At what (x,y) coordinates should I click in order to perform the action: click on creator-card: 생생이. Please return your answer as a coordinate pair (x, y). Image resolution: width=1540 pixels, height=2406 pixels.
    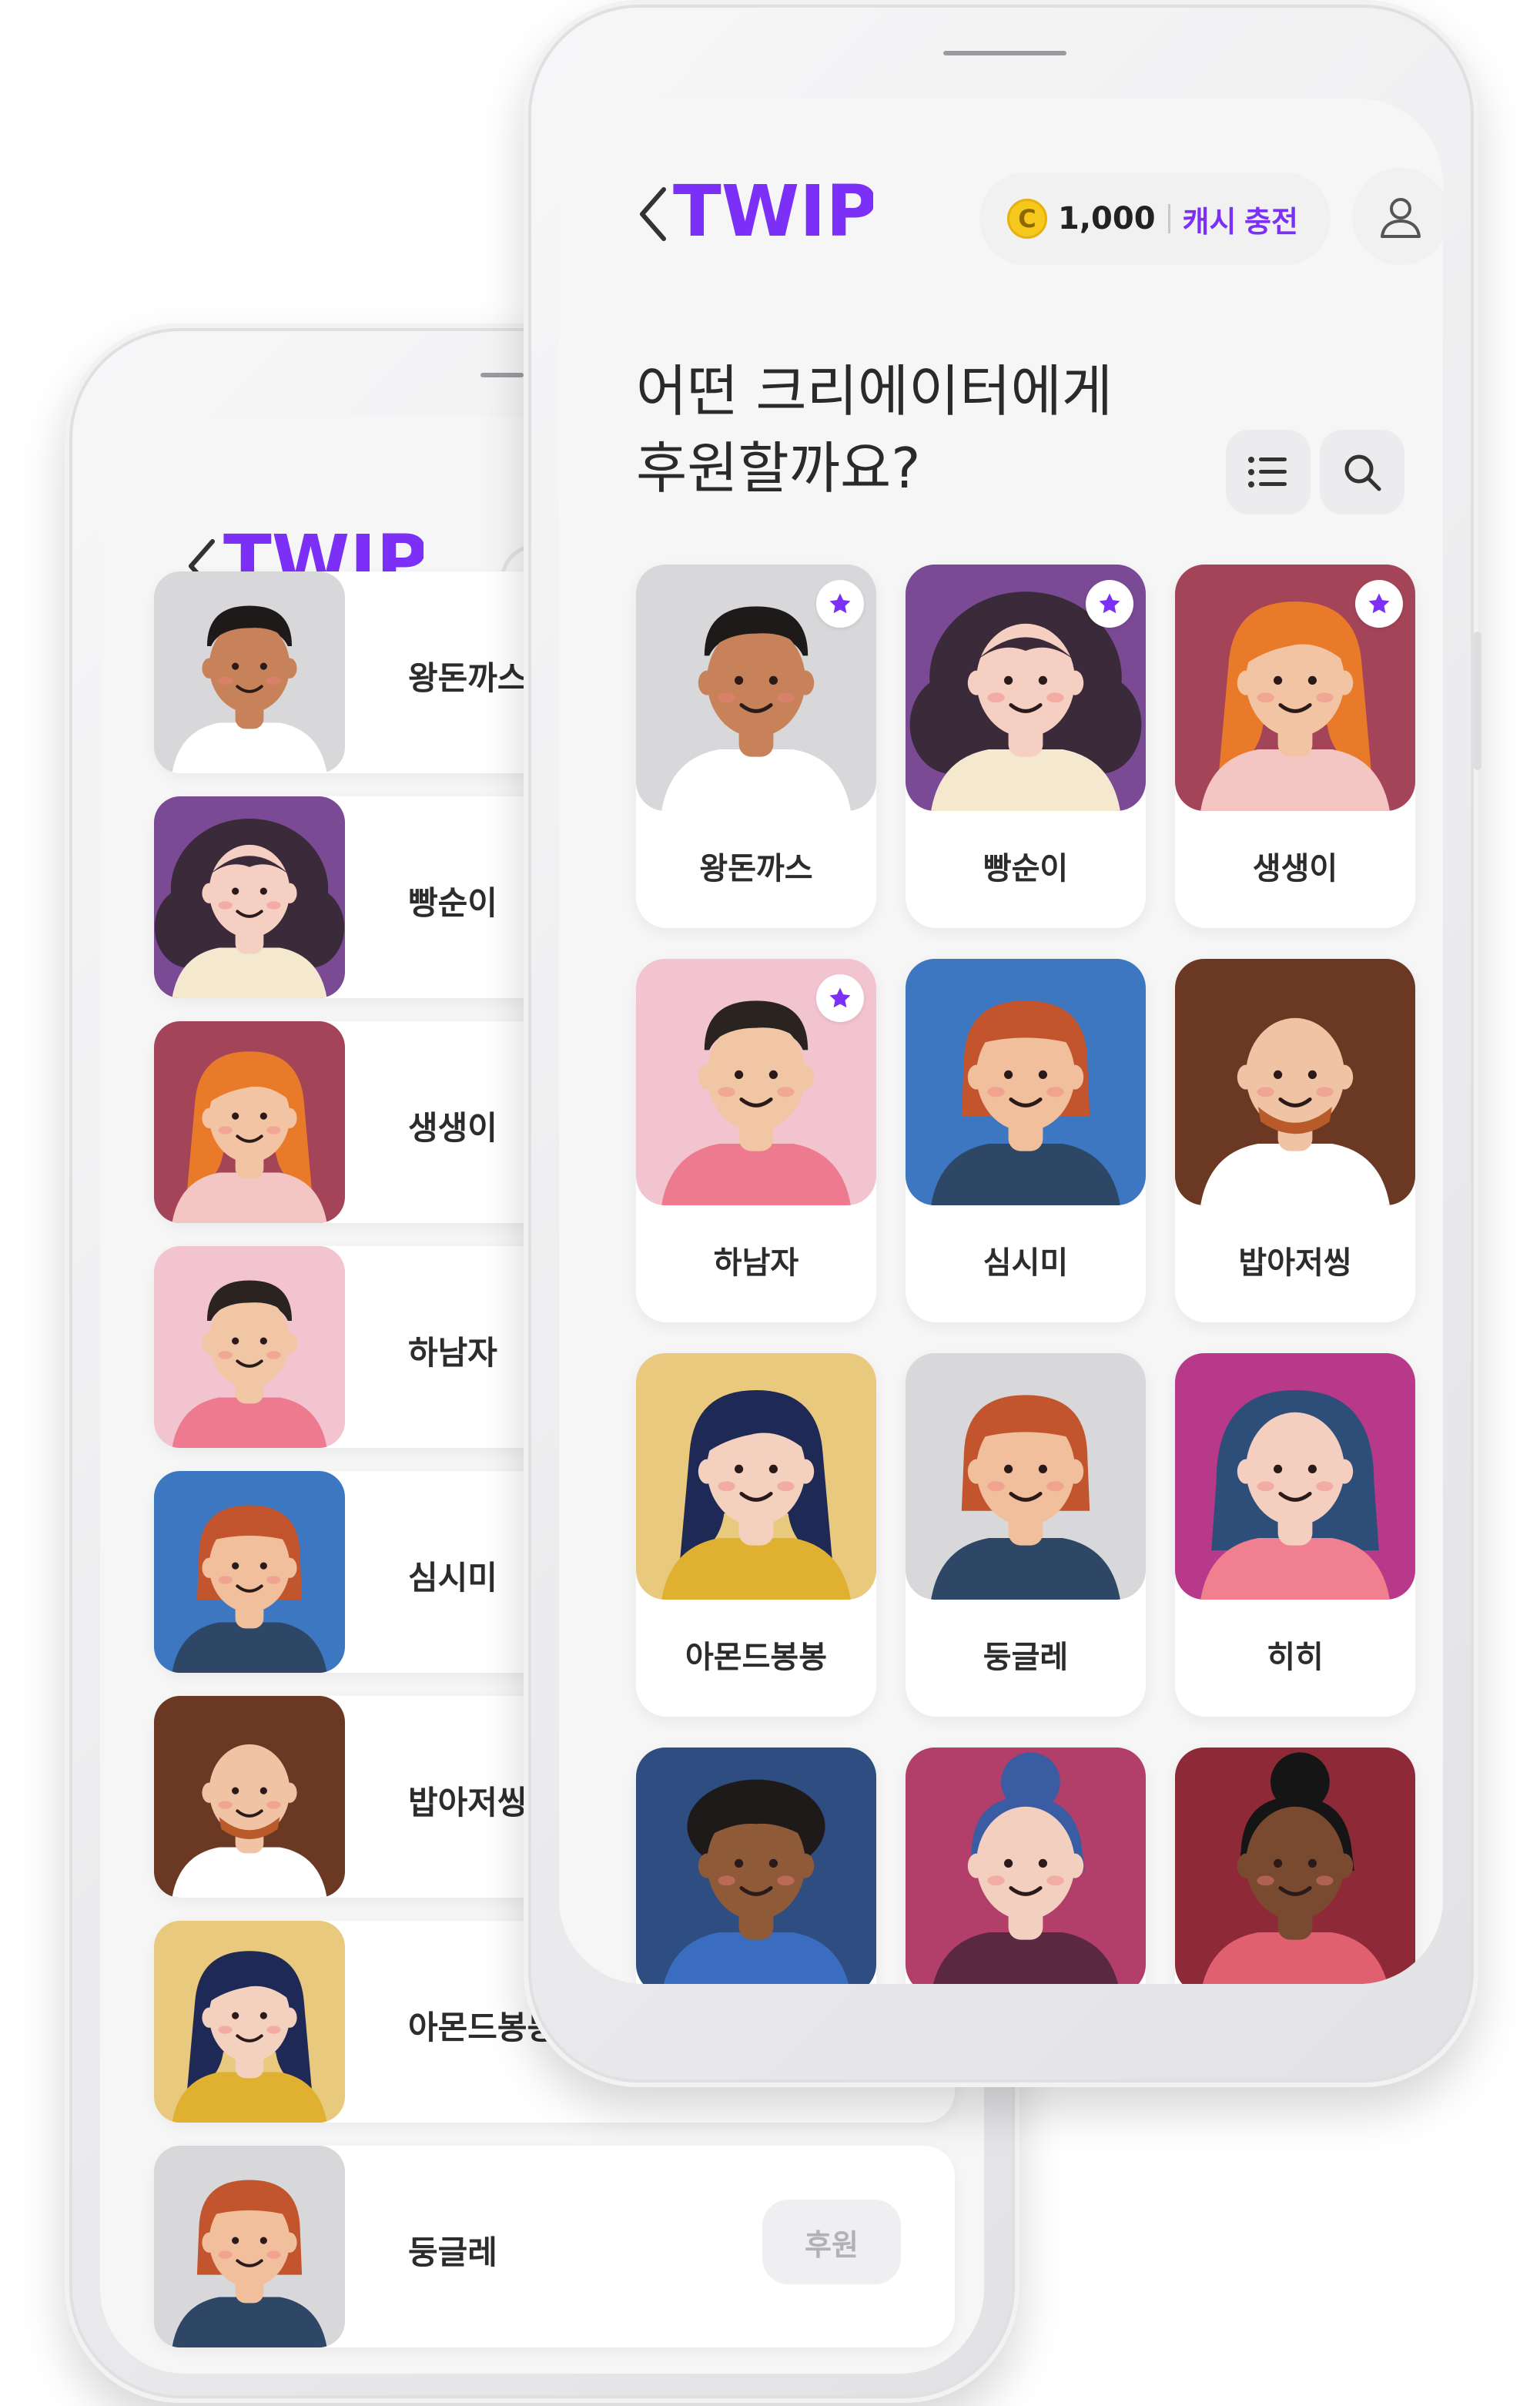
    Looking at the image, I should click on (1295, 747).